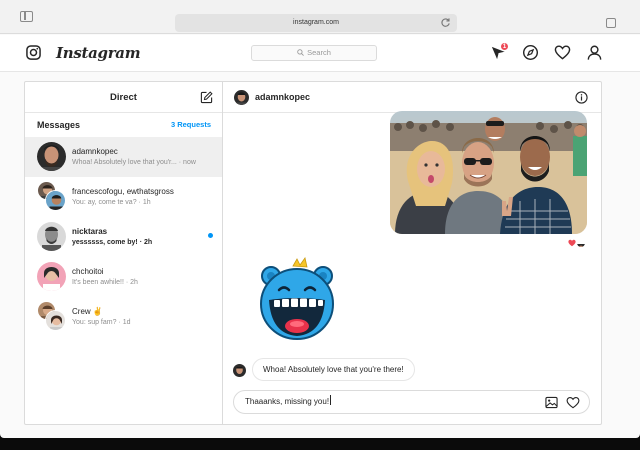 This screenshot has height=450, width=640. I want to click on activity-heart-icon, so click(562, 52).